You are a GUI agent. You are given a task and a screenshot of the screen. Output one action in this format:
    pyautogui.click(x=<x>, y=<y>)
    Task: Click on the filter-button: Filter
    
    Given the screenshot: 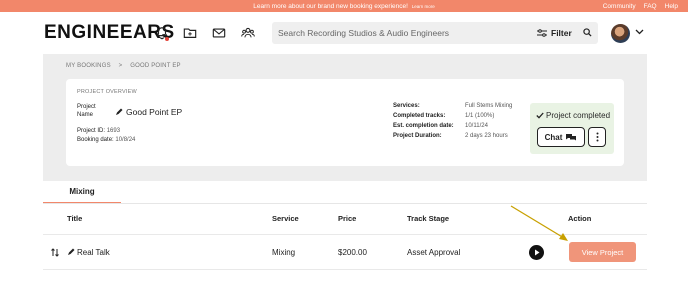 What is the action you would take?
    pyautogui.click(x=554, y=33)
    